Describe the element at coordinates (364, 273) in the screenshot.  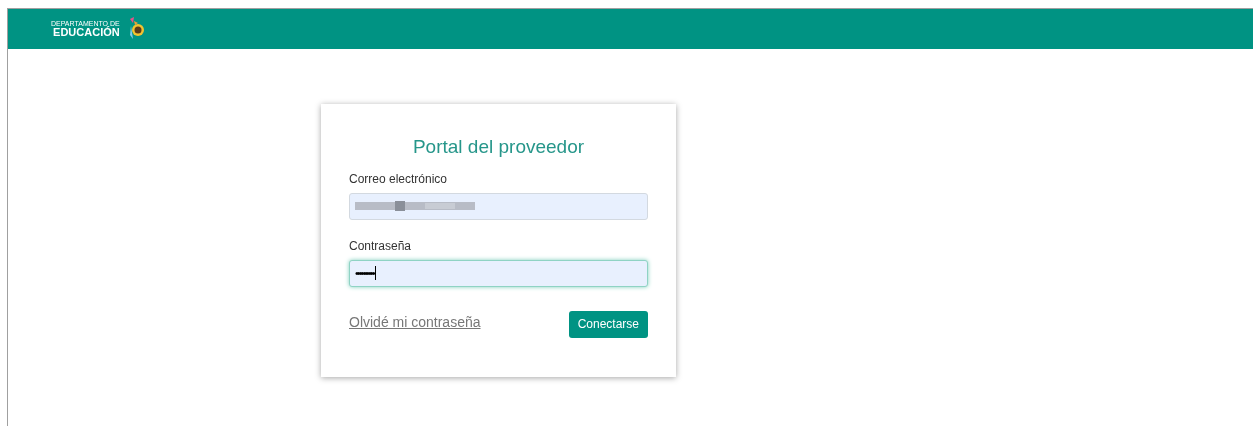
I see `password-value: ••••••••••` at that location.